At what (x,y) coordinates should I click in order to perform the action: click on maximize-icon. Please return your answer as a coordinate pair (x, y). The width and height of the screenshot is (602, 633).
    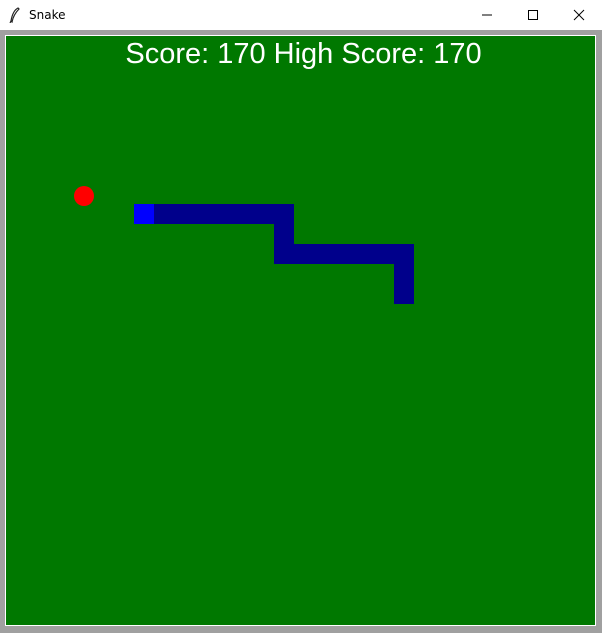
    Looking at the image, I should click on (533, 15).